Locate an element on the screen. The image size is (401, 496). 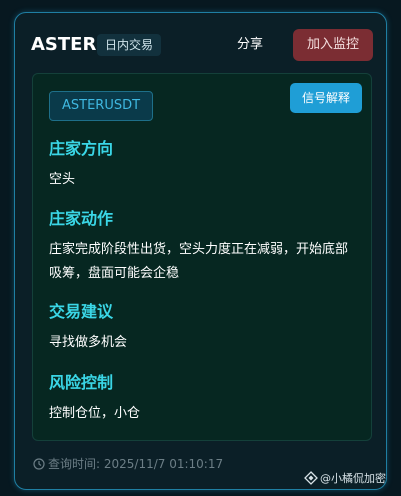
symbol-title: ASTER is located at coordinates (64, 44).